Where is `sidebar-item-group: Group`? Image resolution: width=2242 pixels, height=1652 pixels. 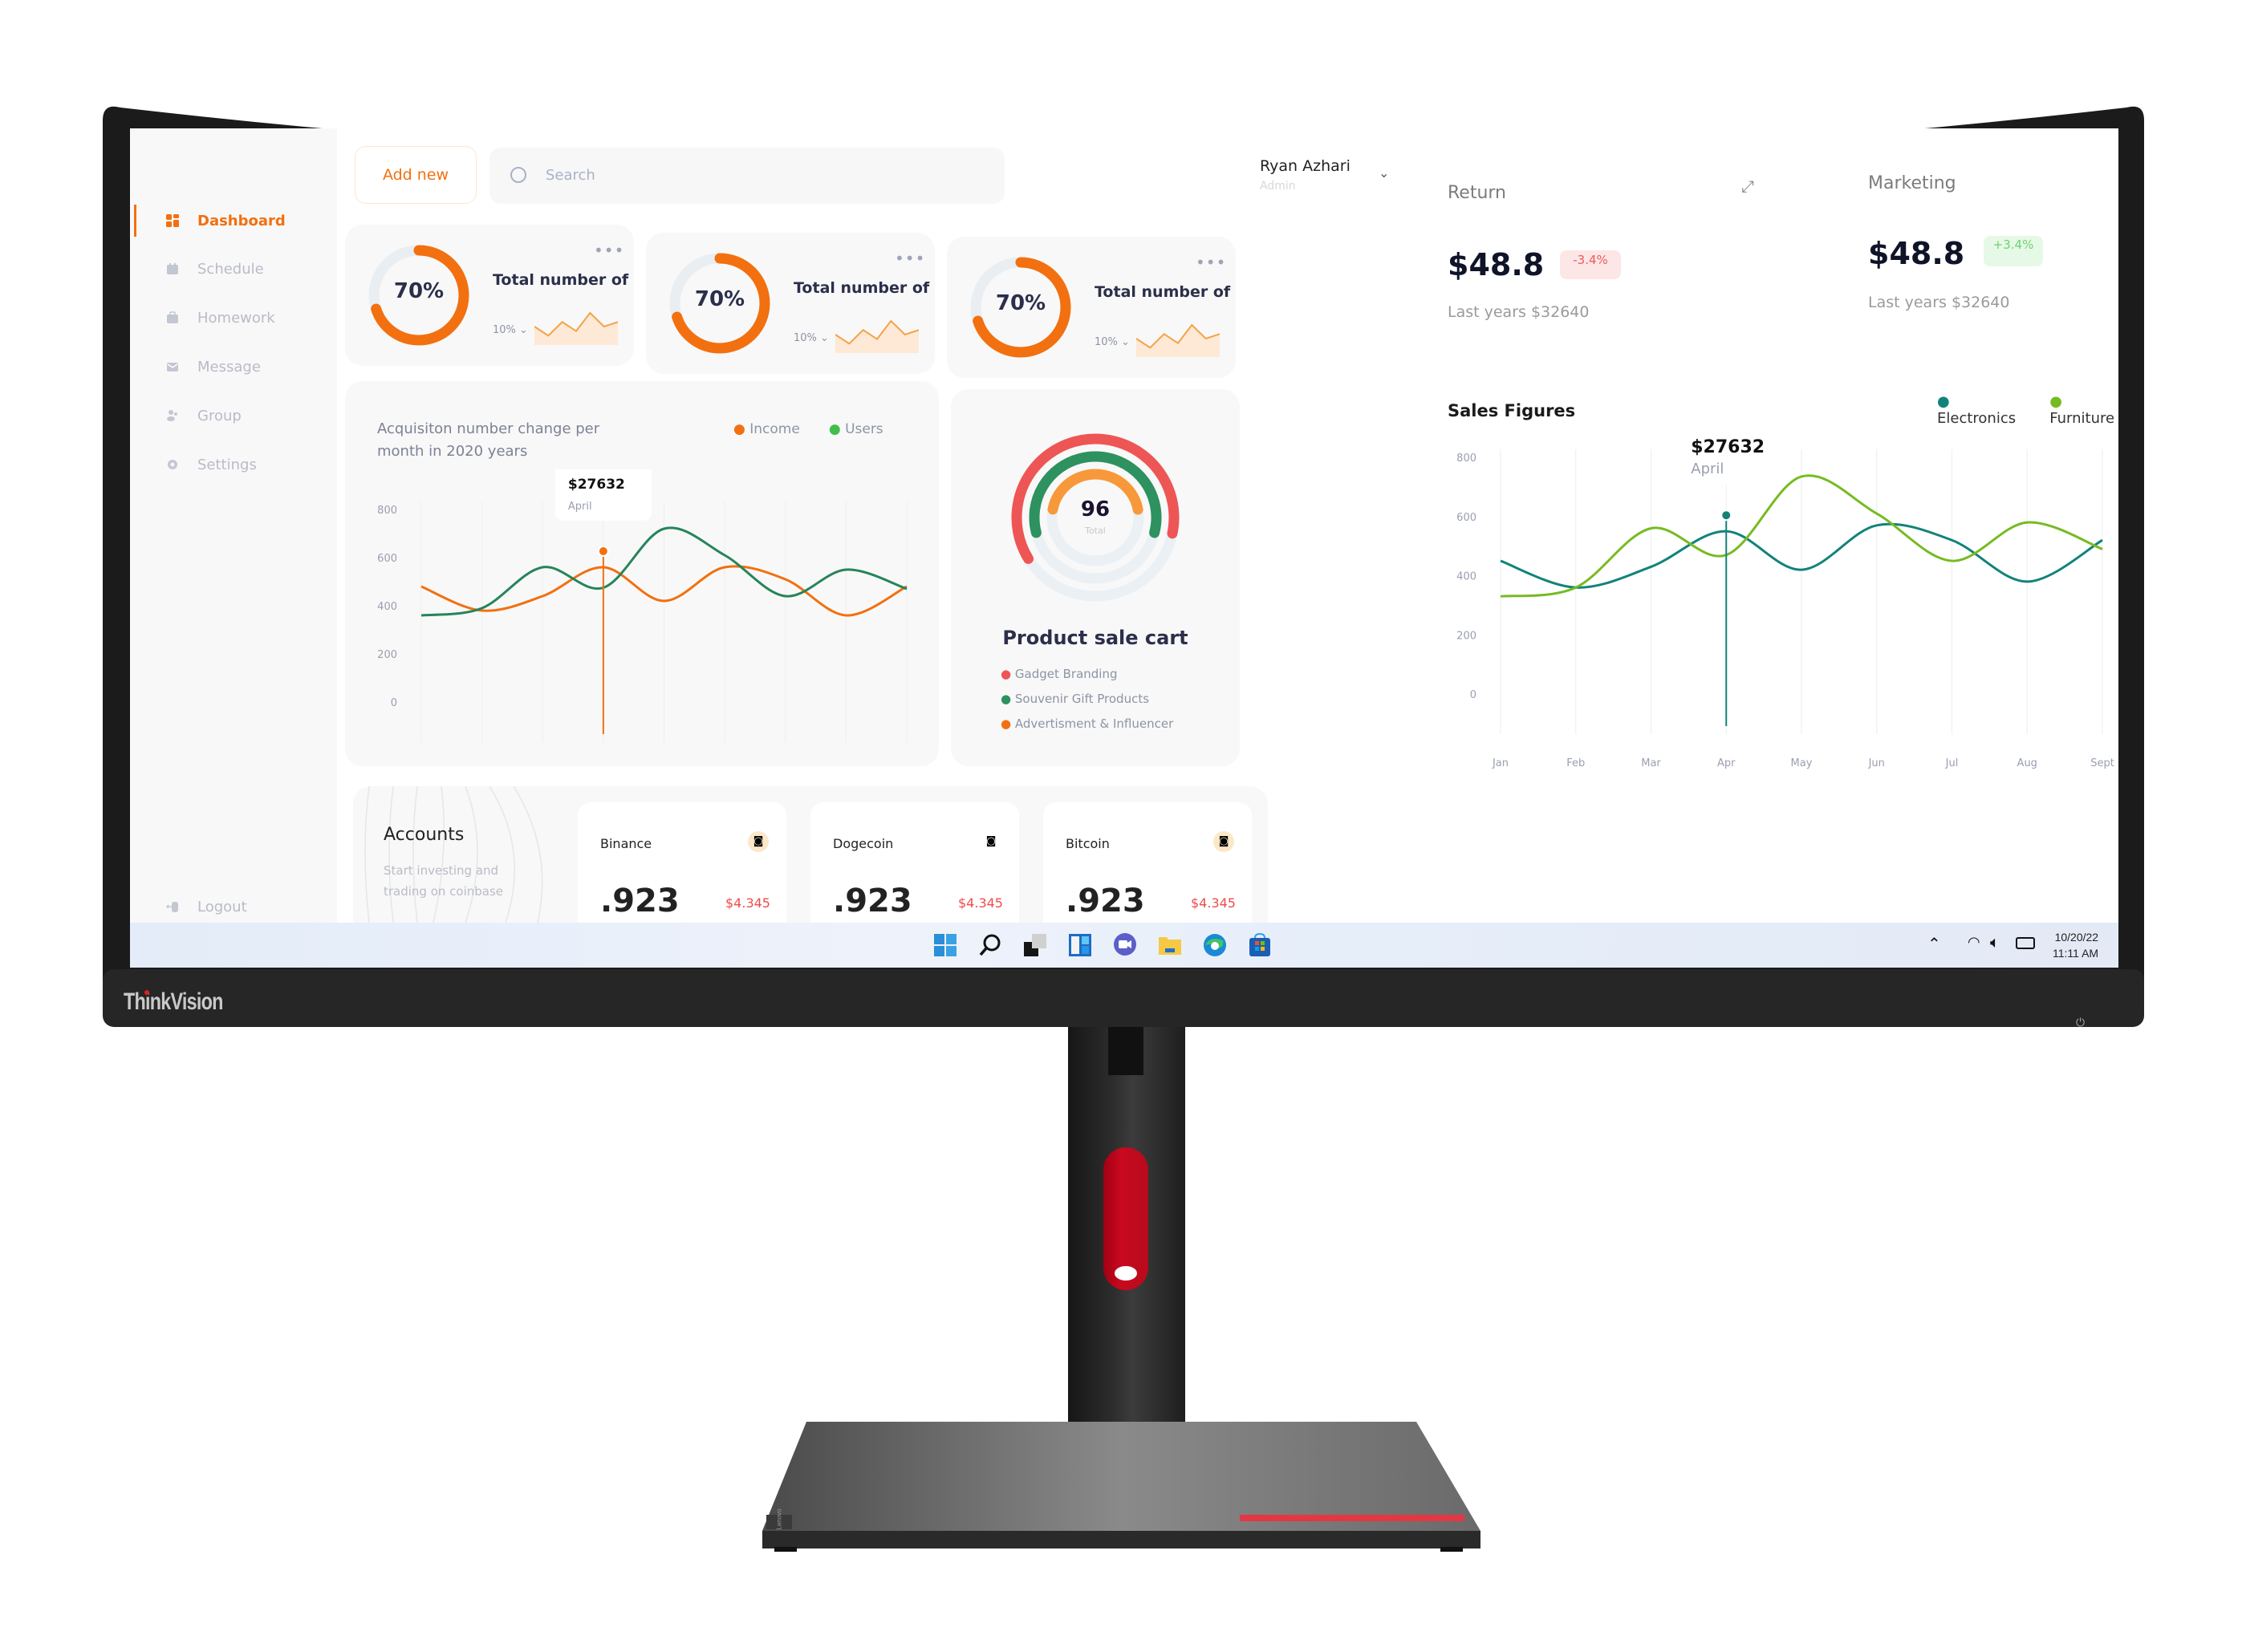
sidebar-item-group: Group is located at coordinates (233, 416).